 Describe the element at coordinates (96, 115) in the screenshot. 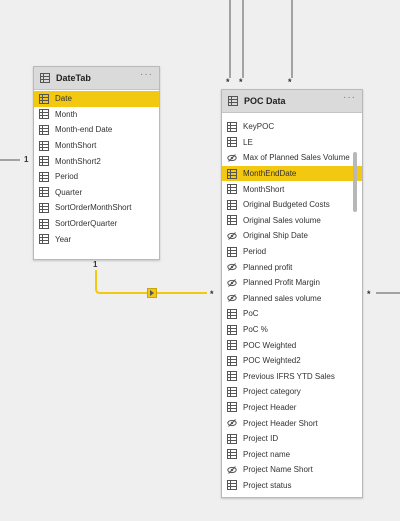

I see `datetab-field-month: Month` at that location.